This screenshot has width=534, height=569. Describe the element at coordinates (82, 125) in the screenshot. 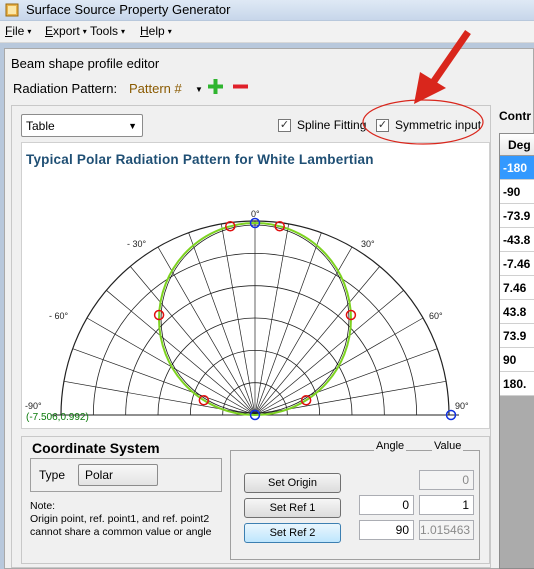

I see `view-mode-select: Table ▼` at that location.